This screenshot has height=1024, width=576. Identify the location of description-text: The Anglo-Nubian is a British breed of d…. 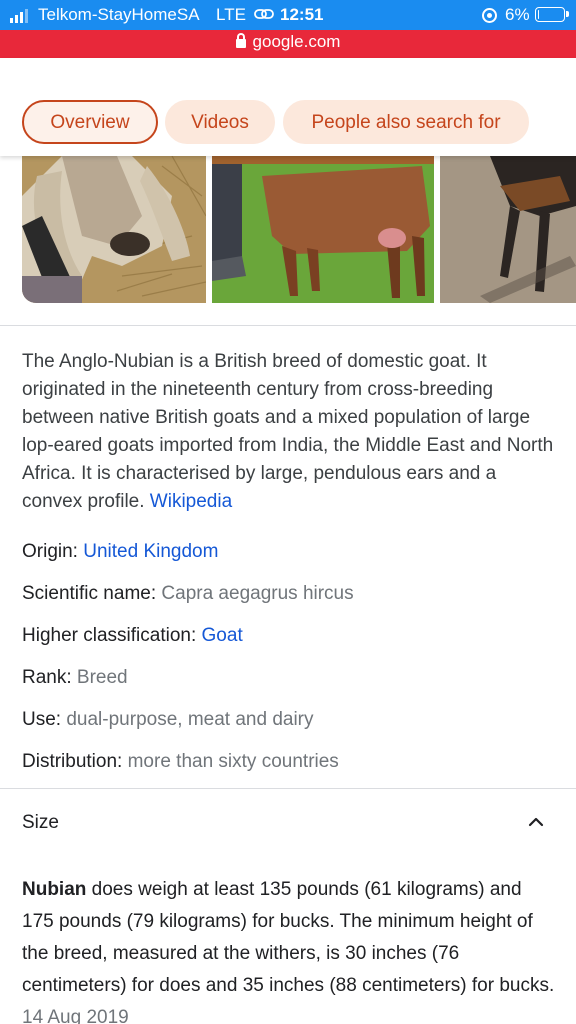
(288, 431).